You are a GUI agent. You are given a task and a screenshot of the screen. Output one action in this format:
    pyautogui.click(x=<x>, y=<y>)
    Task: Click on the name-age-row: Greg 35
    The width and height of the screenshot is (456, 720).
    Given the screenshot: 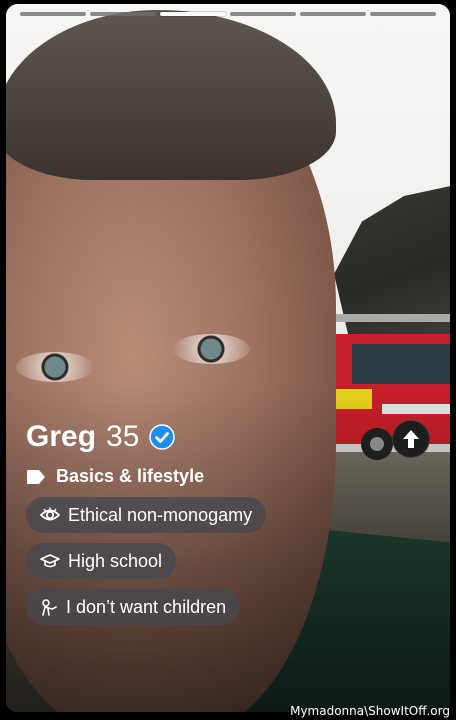 What is the action you would take?
    pyautogui.click(x=176, y=437)
    